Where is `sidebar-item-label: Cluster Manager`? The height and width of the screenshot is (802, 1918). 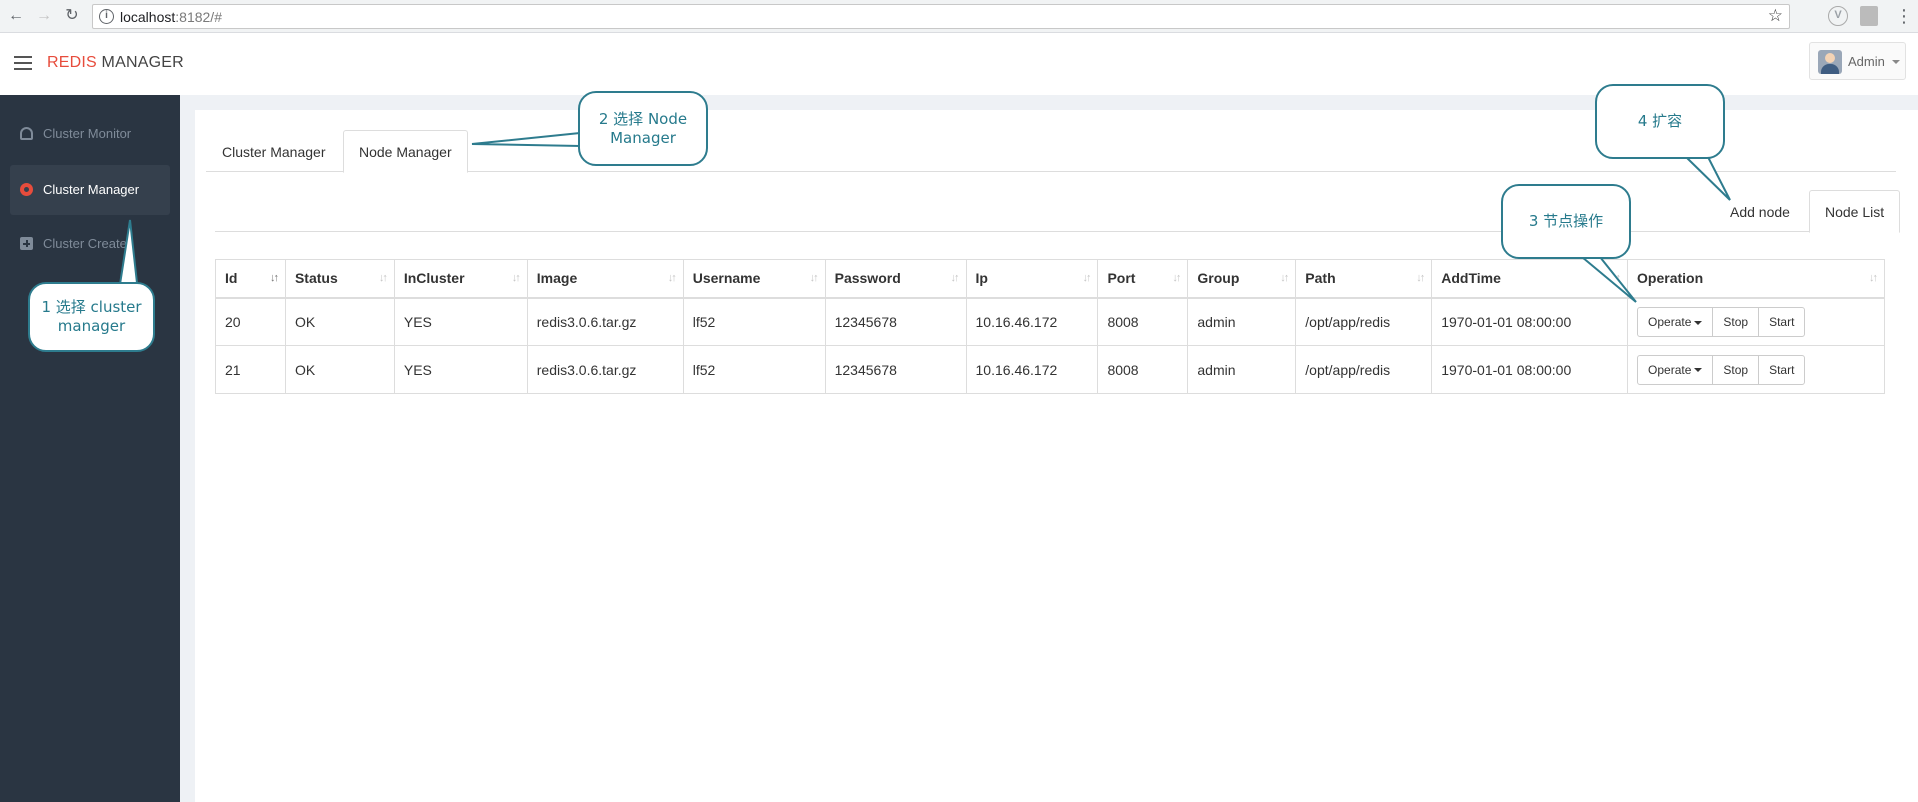
sidebar-item-label: Cluster Manager is located at coordinates (91, 189).